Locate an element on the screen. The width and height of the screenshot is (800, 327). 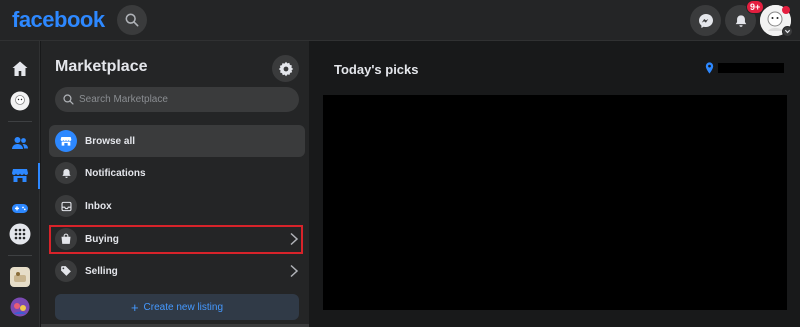
marketplace-search is located at coordinates (177, 99).